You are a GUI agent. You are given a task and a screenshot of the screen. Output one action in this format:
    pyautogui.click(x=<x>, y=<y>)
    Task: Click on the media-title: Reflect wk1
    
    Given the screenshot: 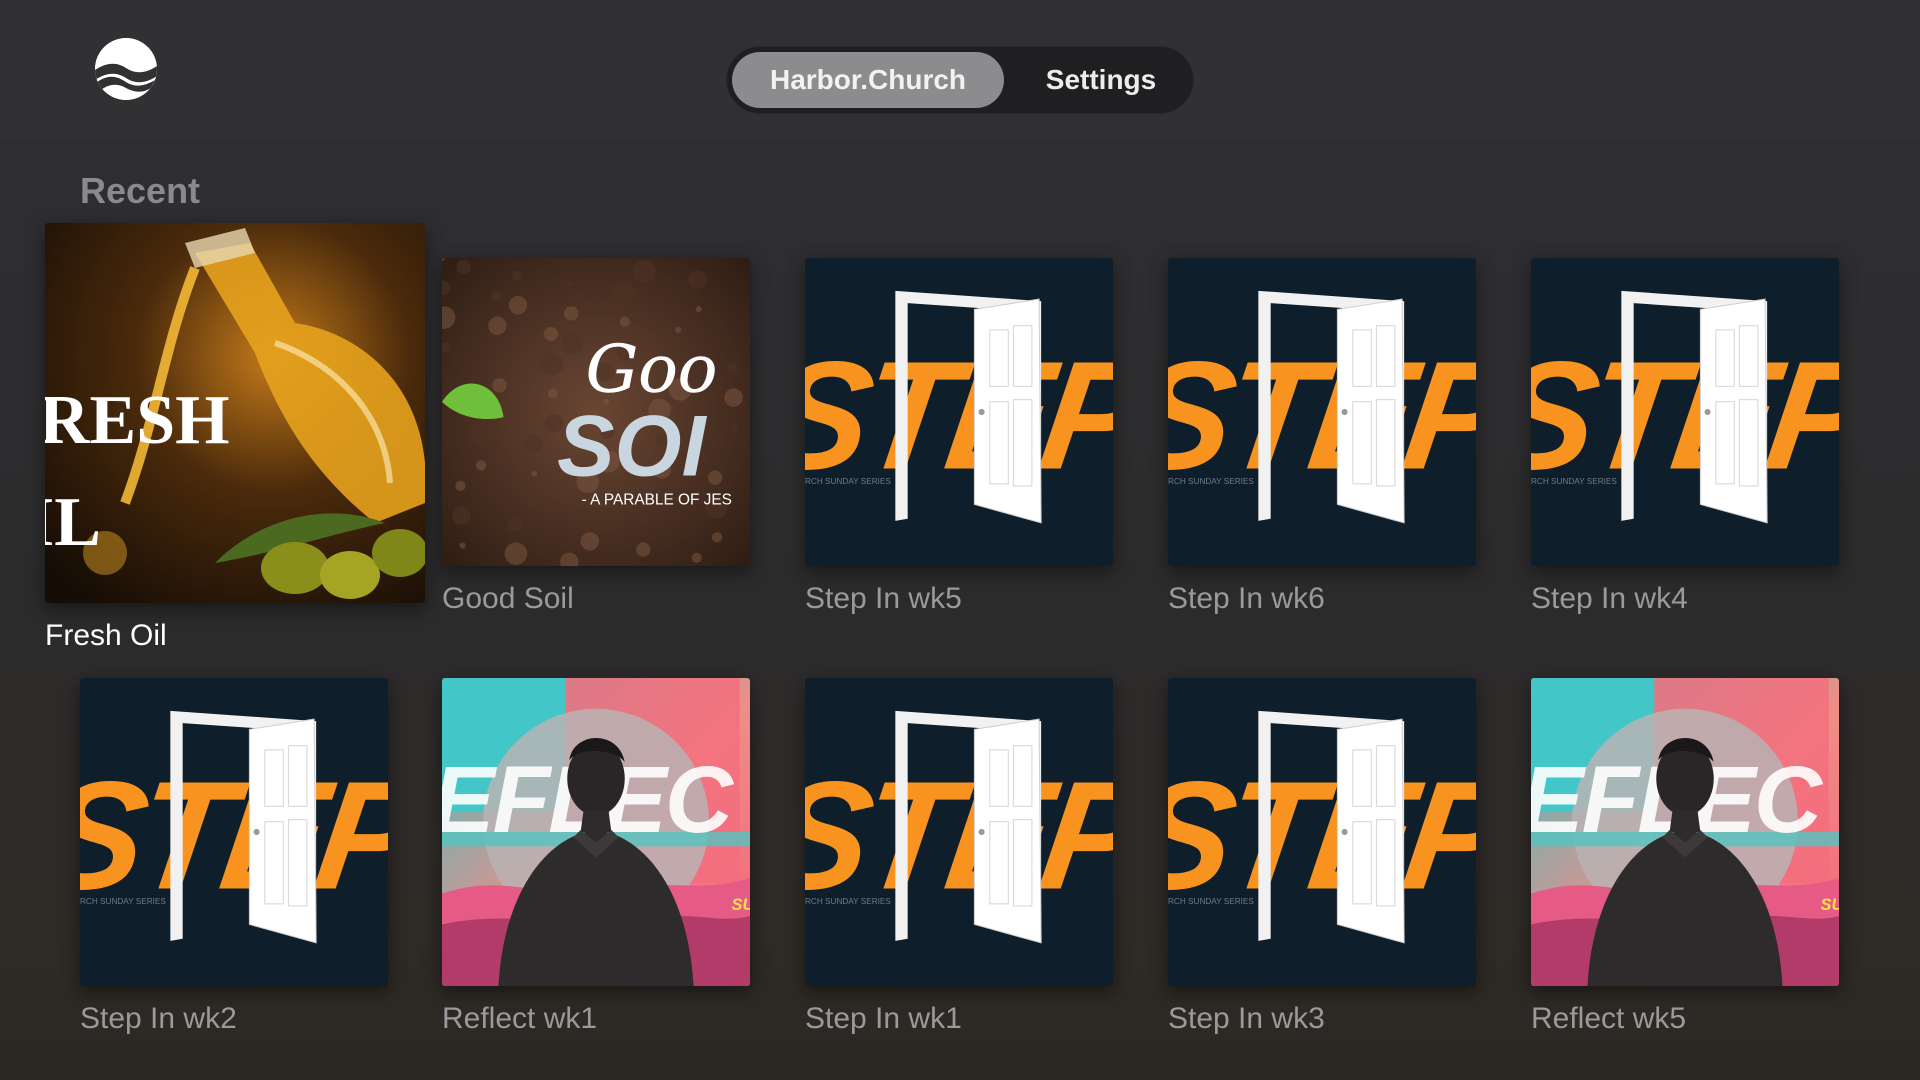 What is the action you would take?
    pyautogui.click(x=520, y=1018)
    